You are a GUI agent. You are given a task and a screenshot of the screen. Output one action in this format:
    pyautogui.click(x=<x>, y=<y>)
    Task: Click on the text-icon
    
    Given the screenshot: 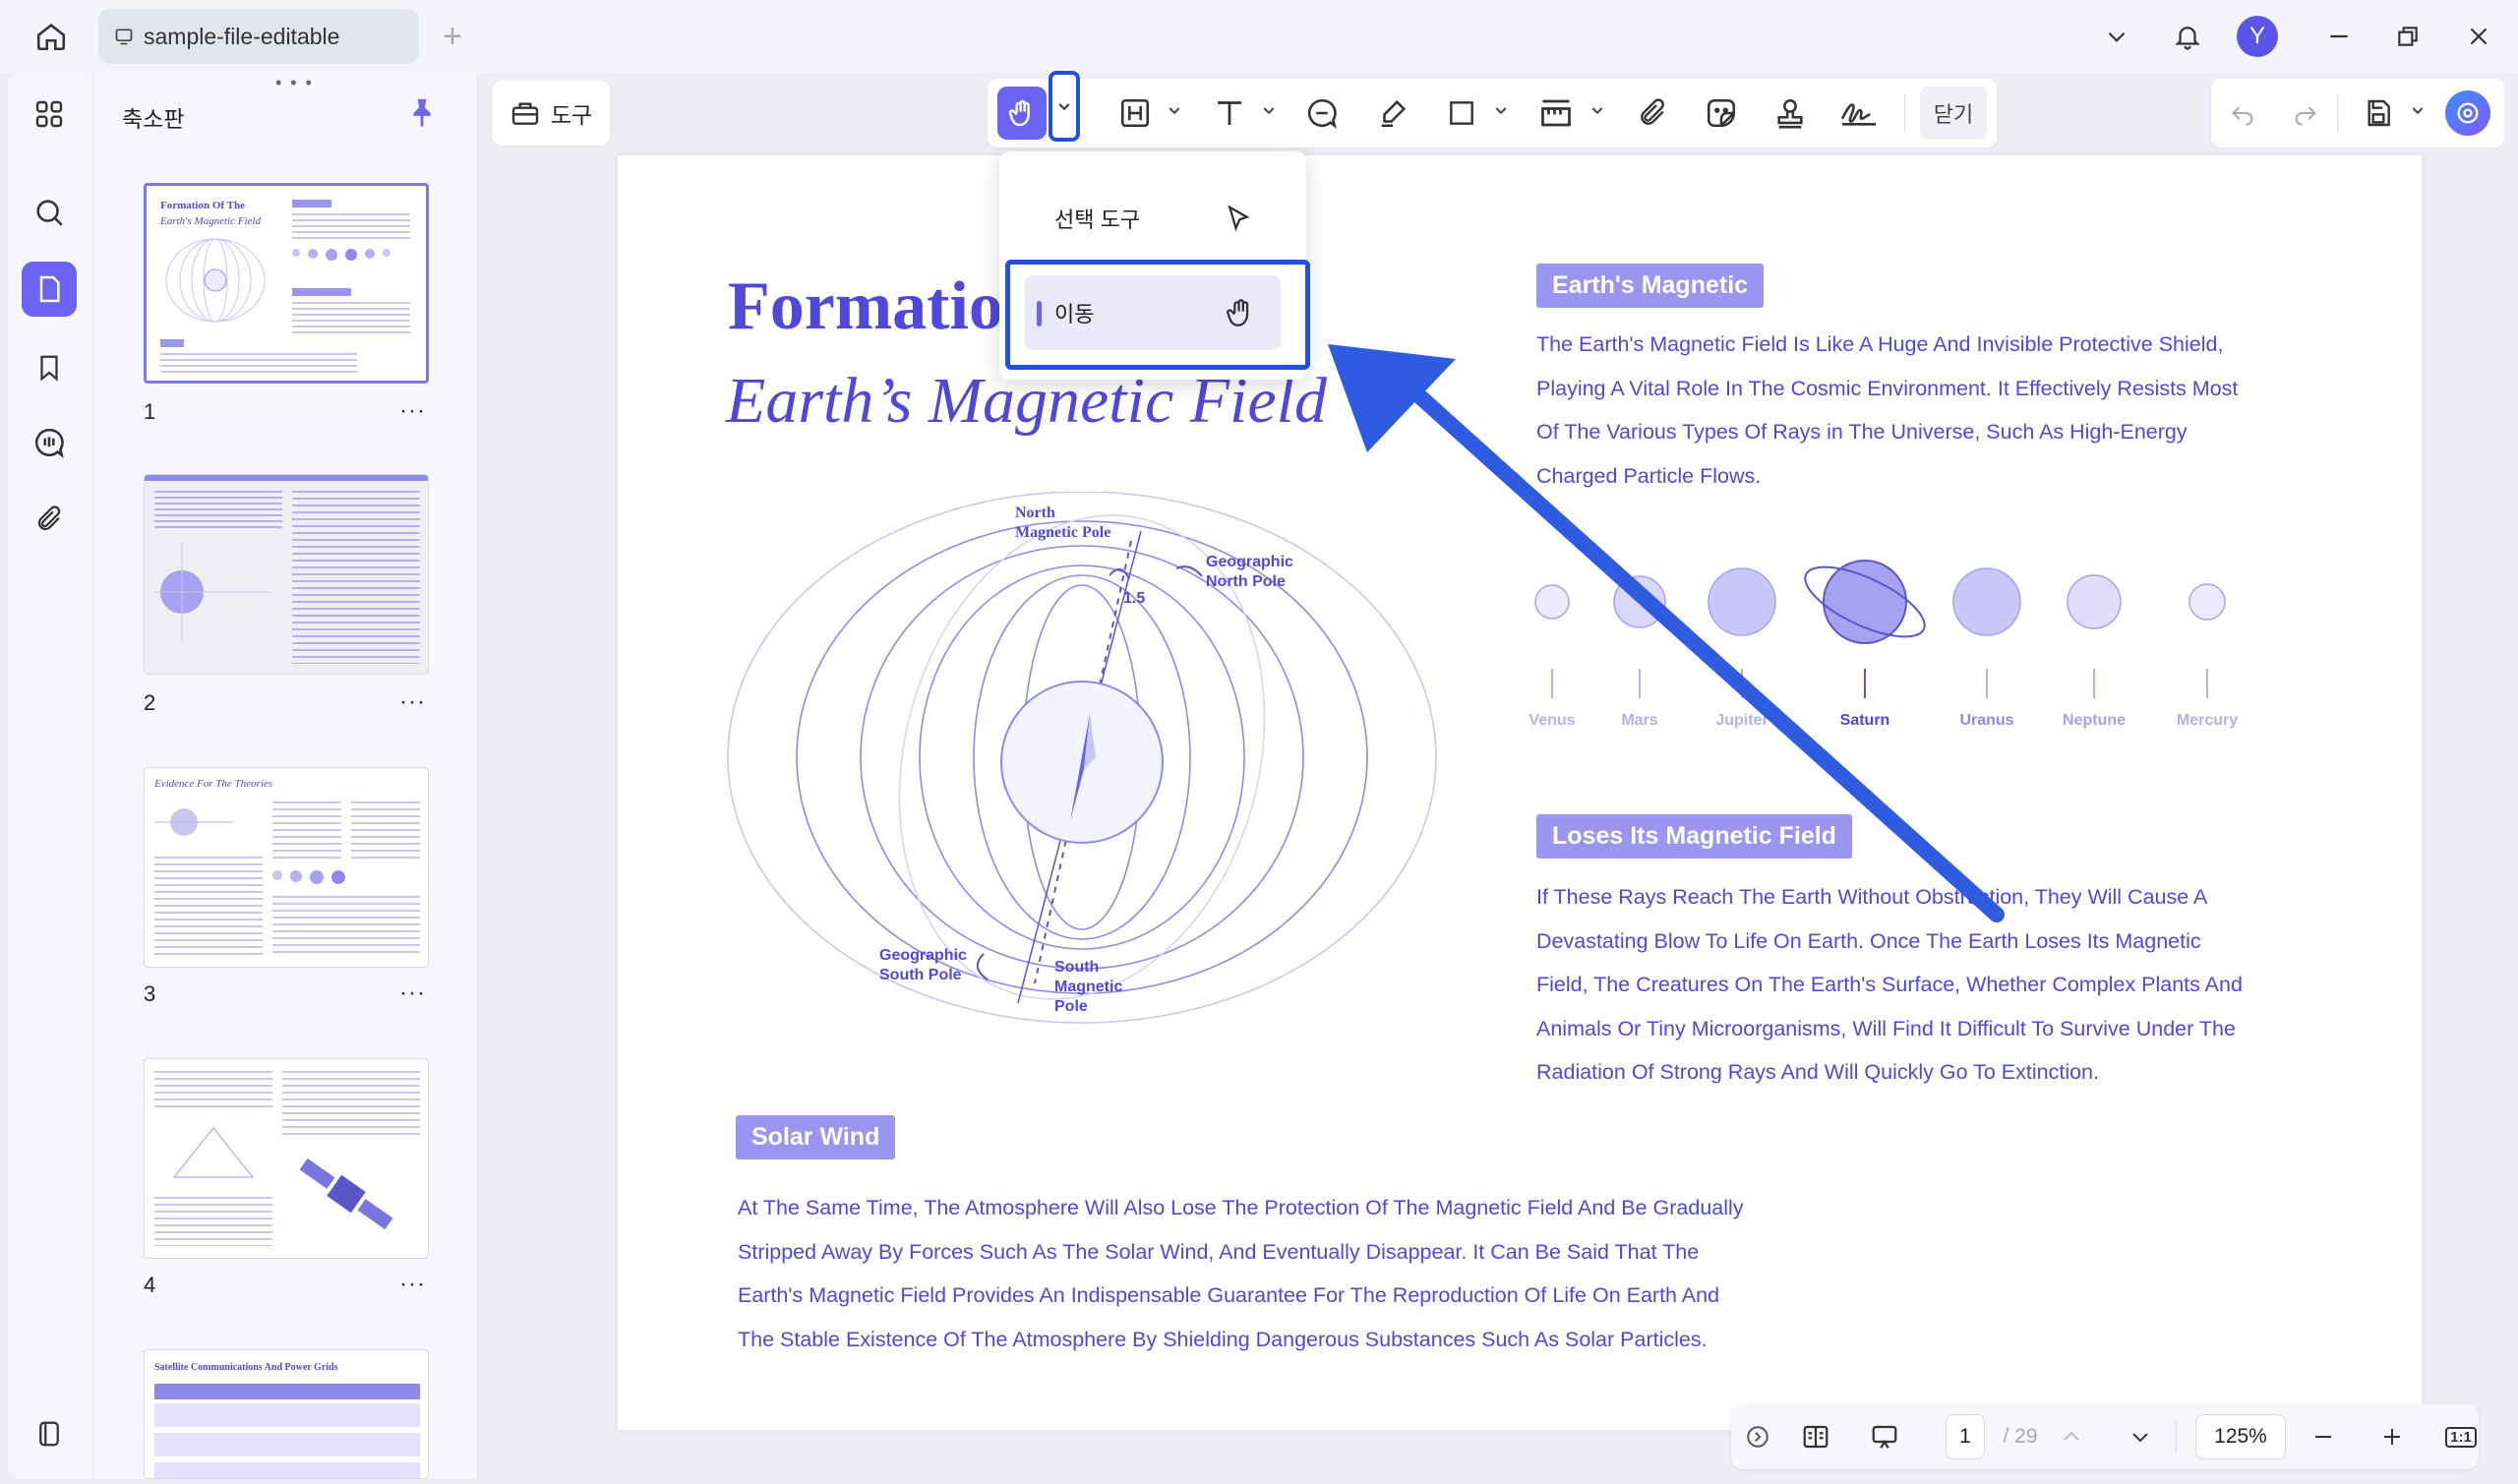 What is the action you would take?
    pyautogui.click(x=1229, y=114)
    